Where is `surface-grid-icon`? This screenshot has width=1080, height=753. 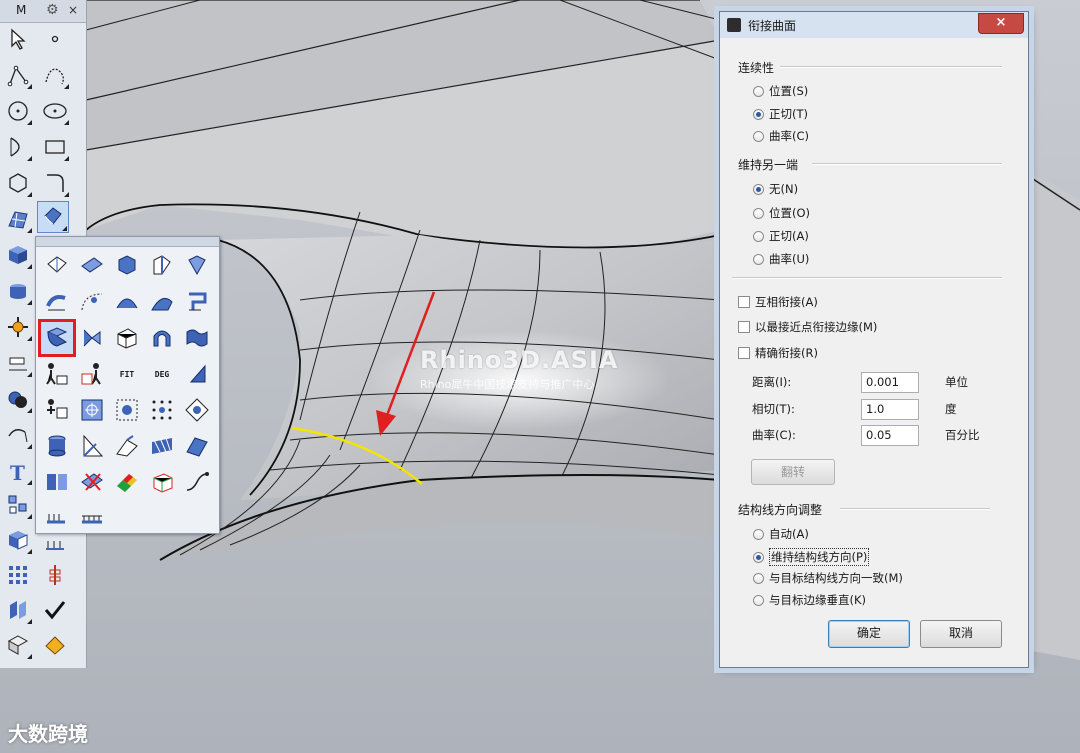
surface-grid-icon is located at coordinates (18, 219).